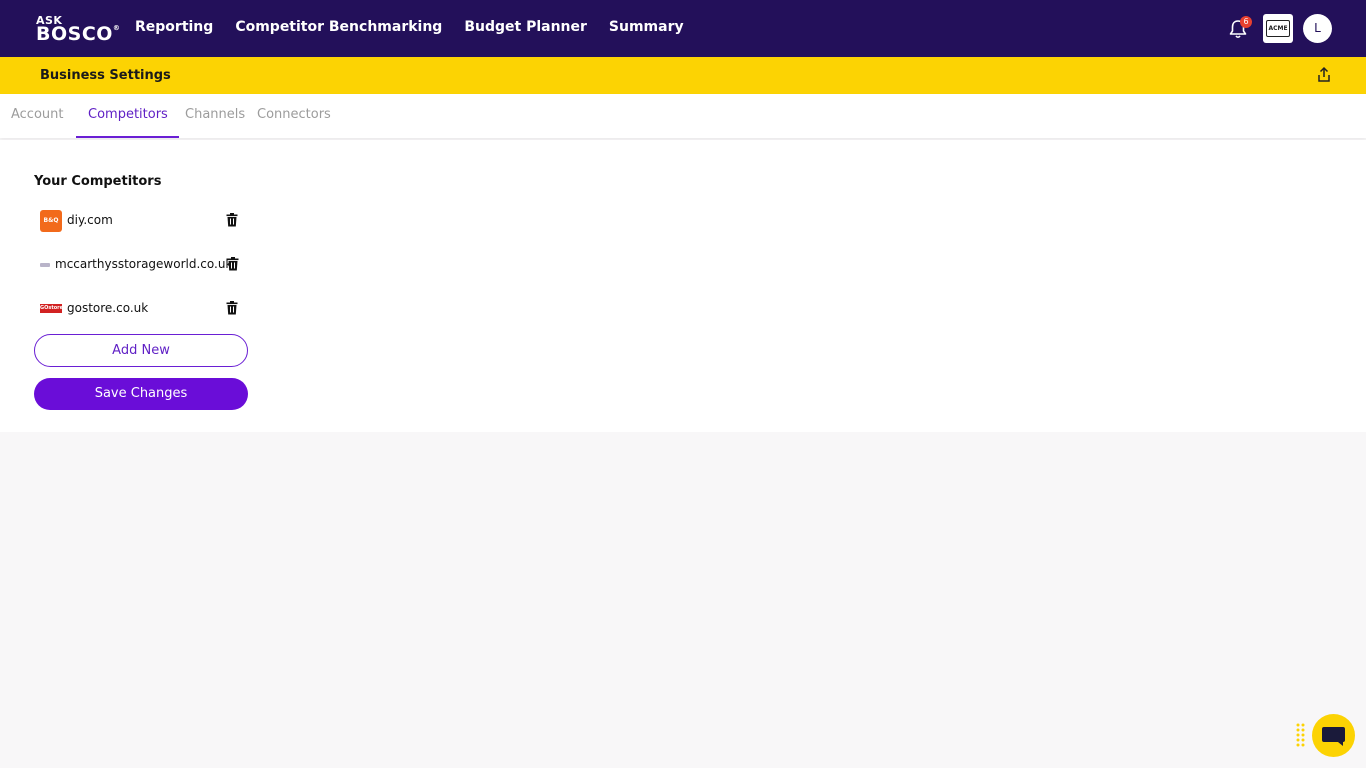 The width and height of the screenshot is (1366, 768). Describe the element at coordinates (141, 394) in the screenshot. I see `save-changes-button: Save Changes` at that location.